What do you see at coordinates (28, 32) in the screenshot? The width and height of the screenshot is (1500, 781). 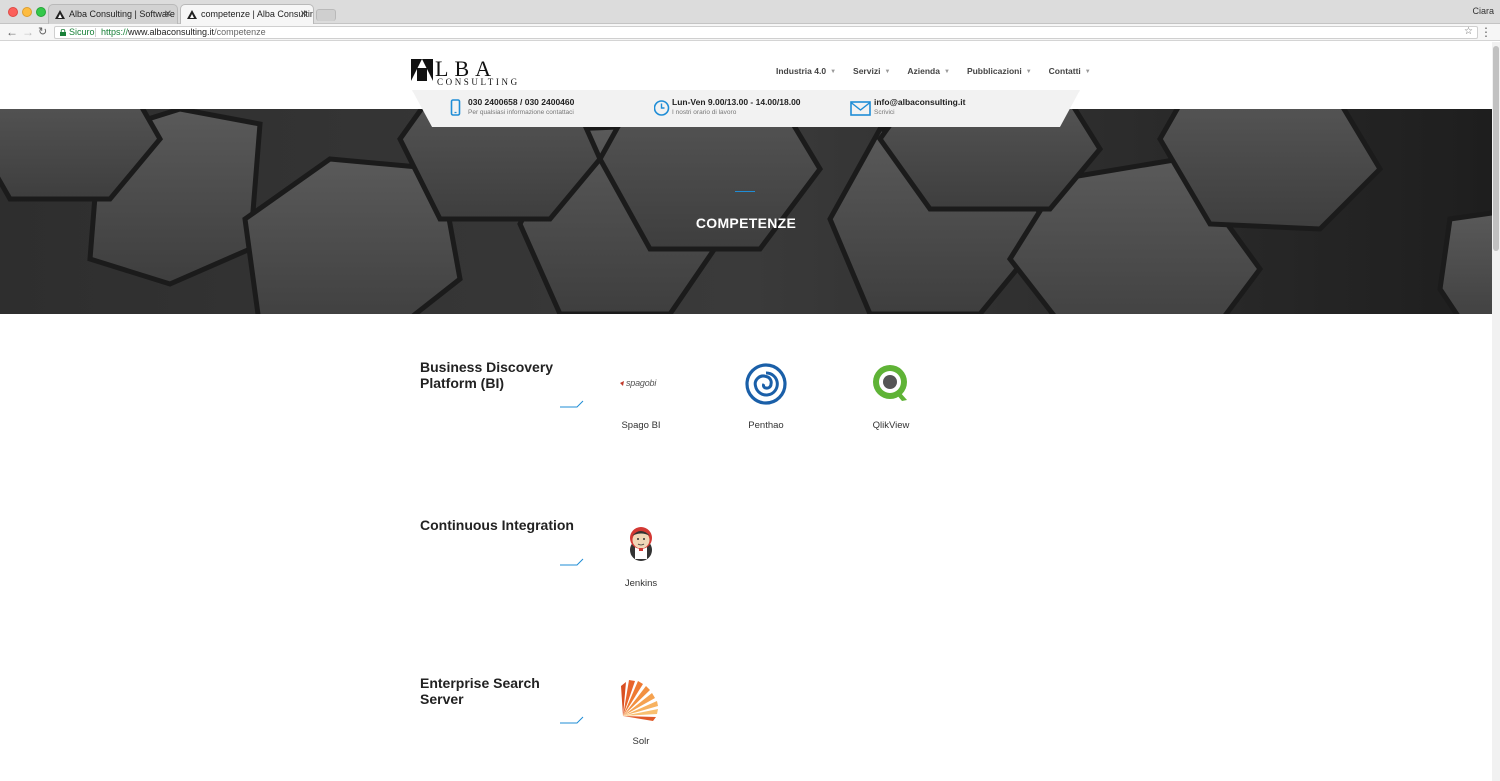 I see `forward-arrow-icon: →` at bounding box center [28, 32].